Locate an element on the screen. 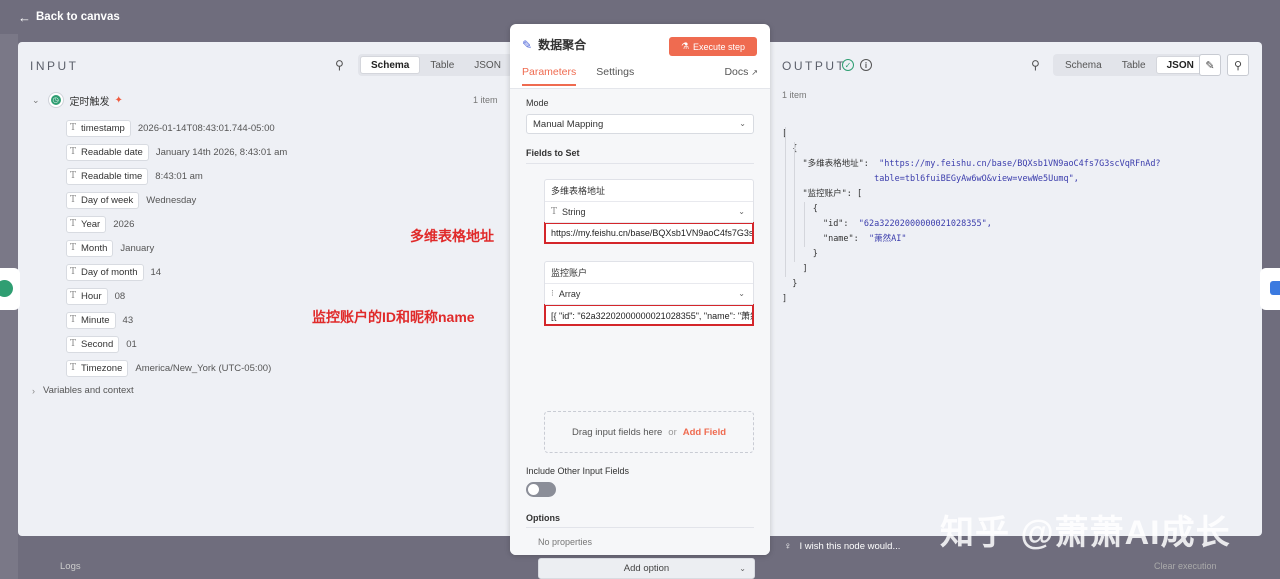 This screenshot has height=579, width=1280. field-key: T Readable date is located at coordinates (107, 152).